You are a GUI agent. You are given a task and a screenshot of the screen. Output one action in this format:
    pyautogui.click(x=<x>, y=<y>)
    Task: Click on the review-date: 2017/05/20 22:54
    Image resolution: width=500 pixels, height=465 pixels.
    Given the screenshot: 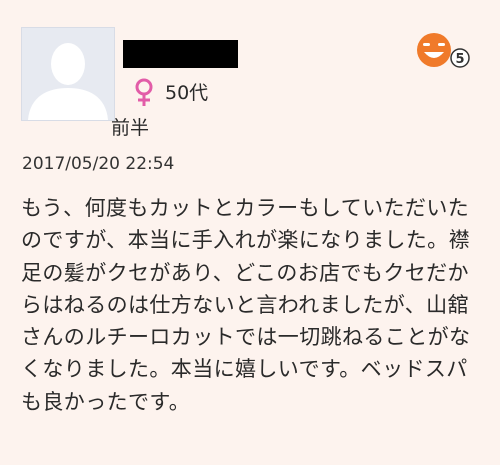 What is the action you would take?
    pyautogui.click(x=98, y=164)
    